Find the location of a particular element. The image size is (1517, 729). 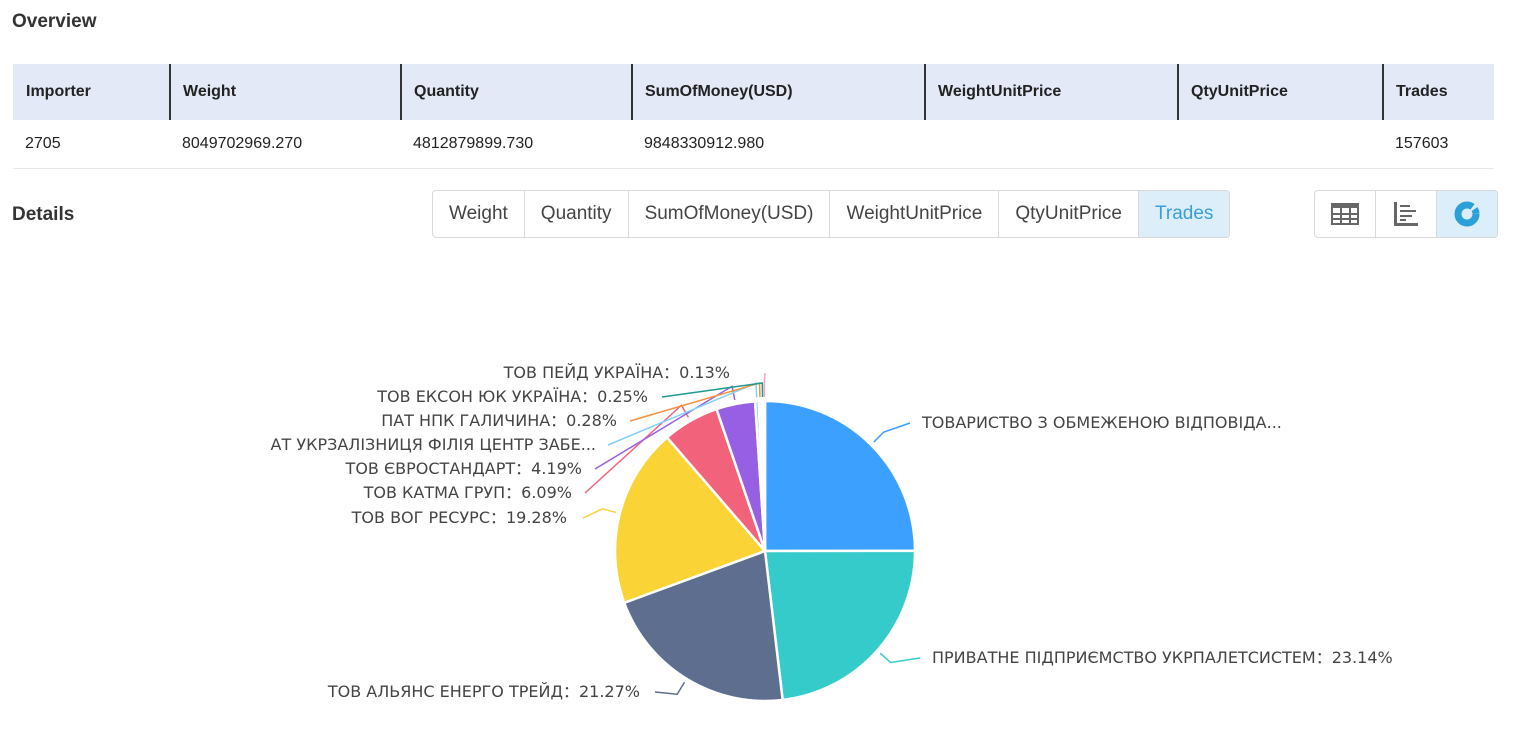

slice-label: ТОВ ЕКСОН ЮК УКРАЇНА：0.25% is located at coordinates (512, 396).